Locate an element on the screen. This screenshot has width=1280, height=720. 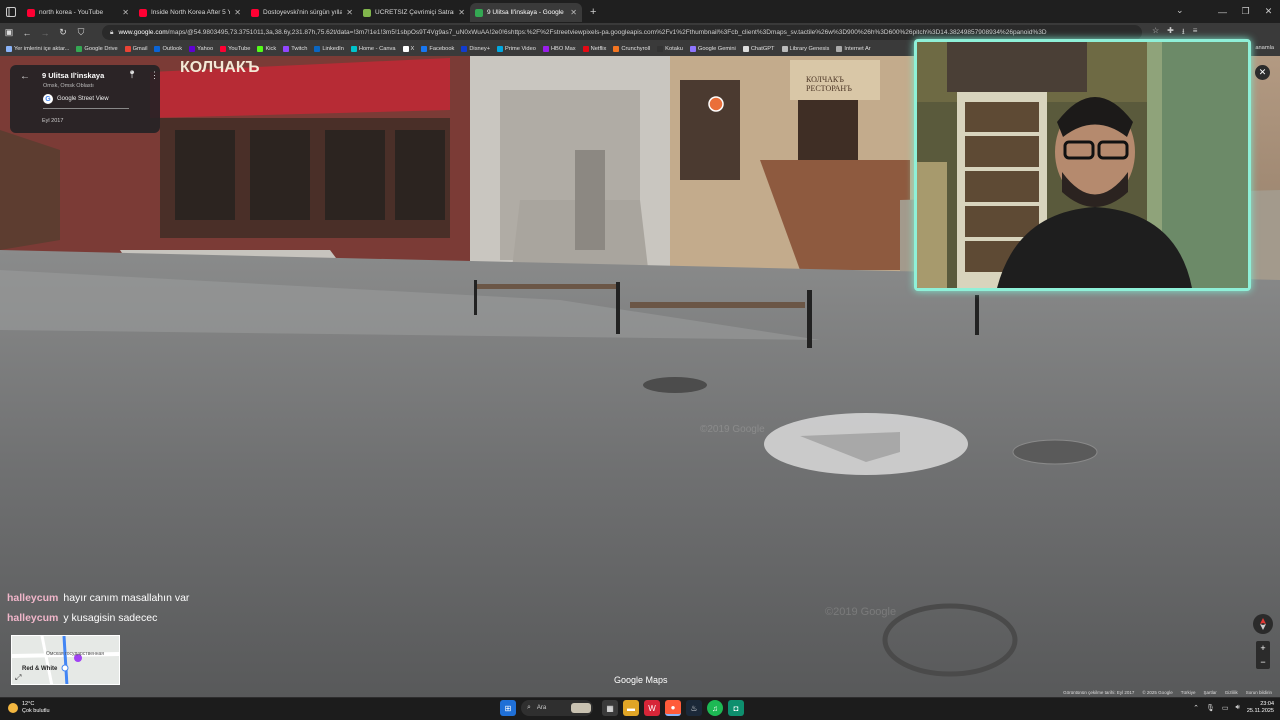
bookmarks-overflow: anamla is located at coordinates (1264, 48).